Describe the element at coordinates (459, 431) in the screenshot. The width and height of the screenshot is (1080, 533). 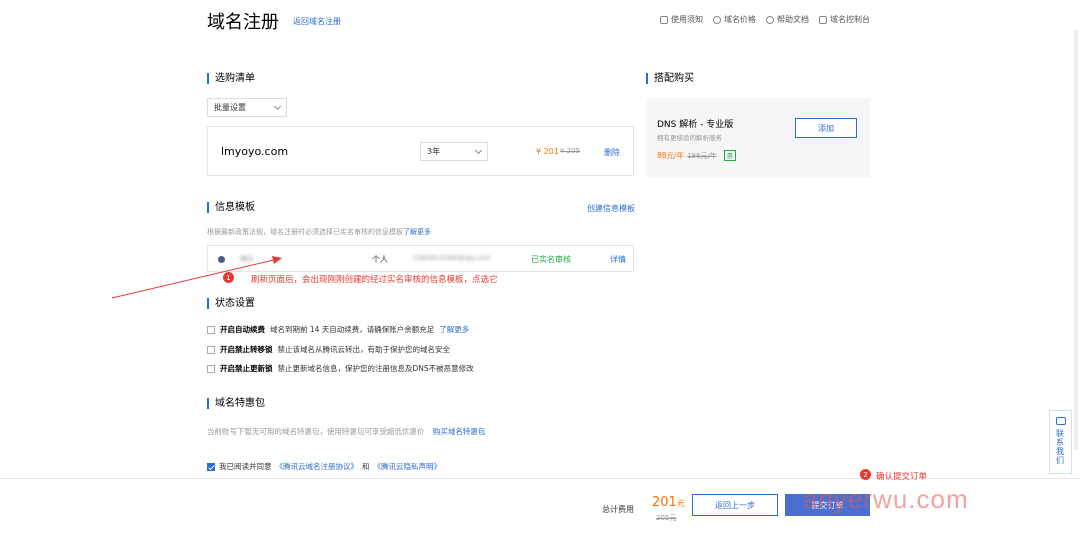
I see `buy-package-link: 购买域名特惠包` at that location.